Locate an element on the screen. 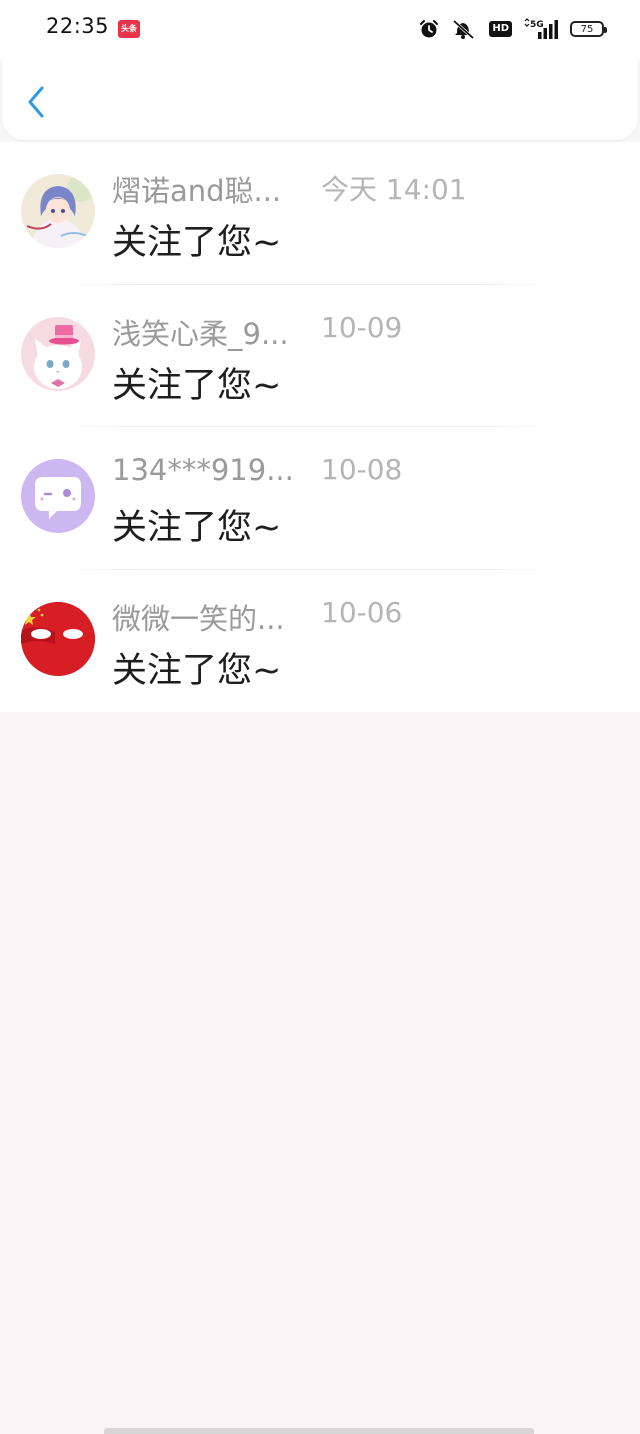 The width and height of the screenshot is (640, 1434). battery-icon: 75 is located at coordinates (588, 29).